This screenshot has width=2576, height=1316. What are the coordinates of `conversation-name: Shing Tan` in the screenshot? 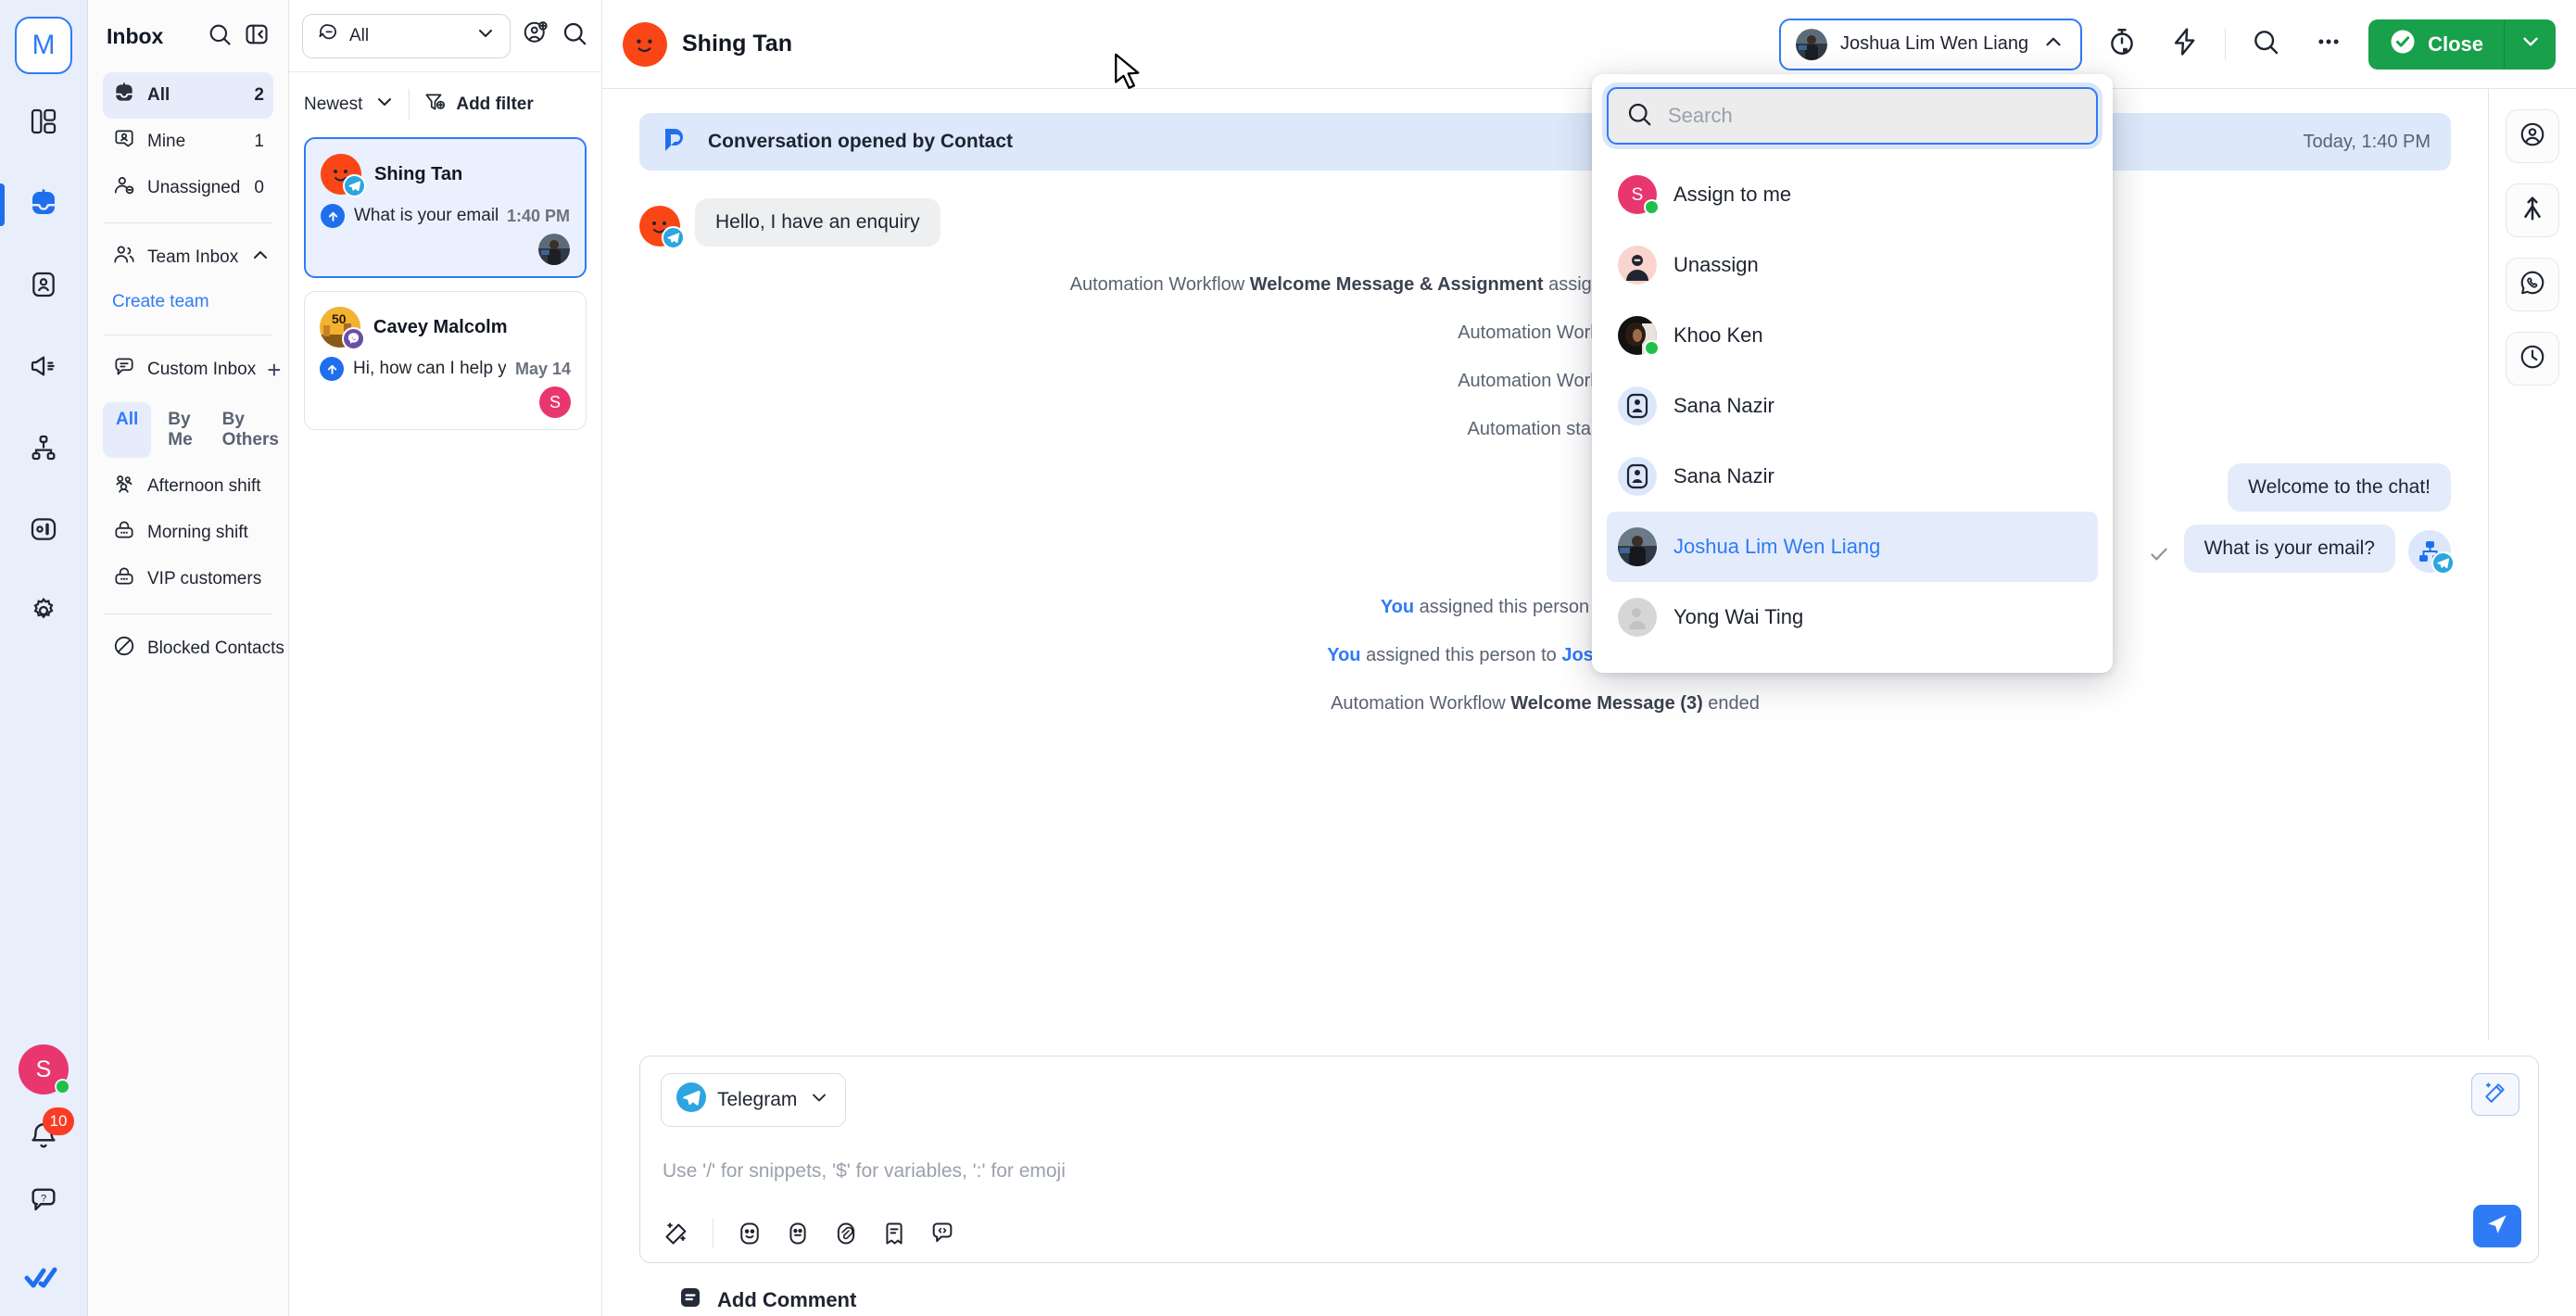 It's located at (418, 173).